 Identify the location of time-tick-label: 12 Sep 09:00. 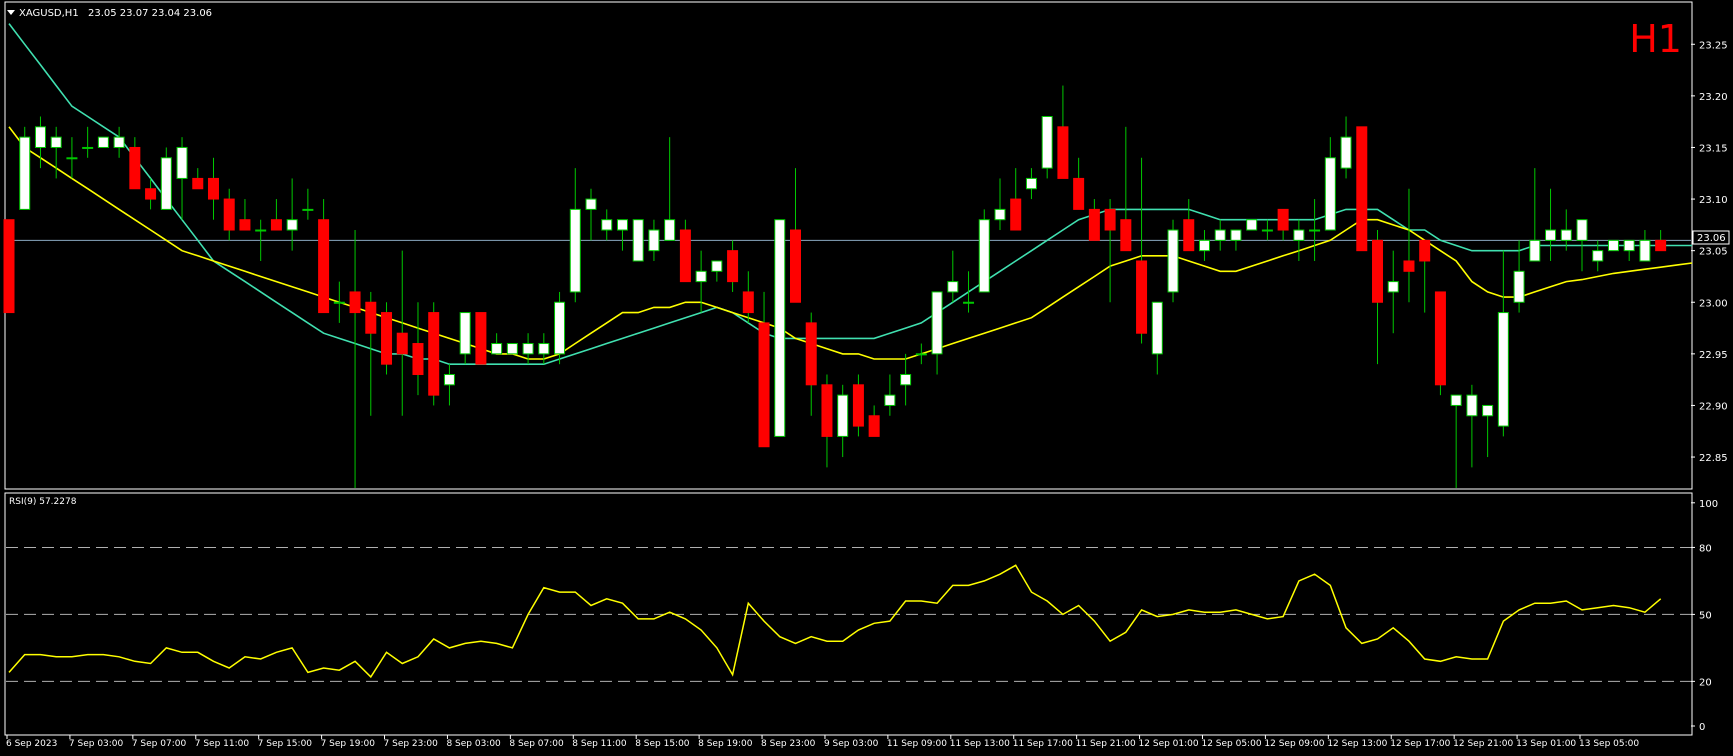
(1294, 744).